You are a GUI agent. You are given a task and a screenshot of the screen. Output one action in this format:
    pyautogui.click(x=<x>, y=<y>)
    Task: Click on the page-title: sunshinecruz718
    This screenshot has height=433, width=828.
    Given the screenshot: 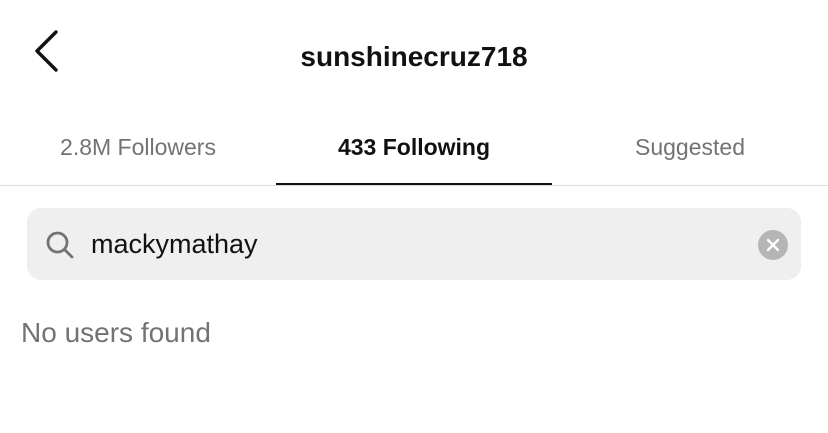 What is the action you would take?
    pyautogui.click(x=414, y=56)
    